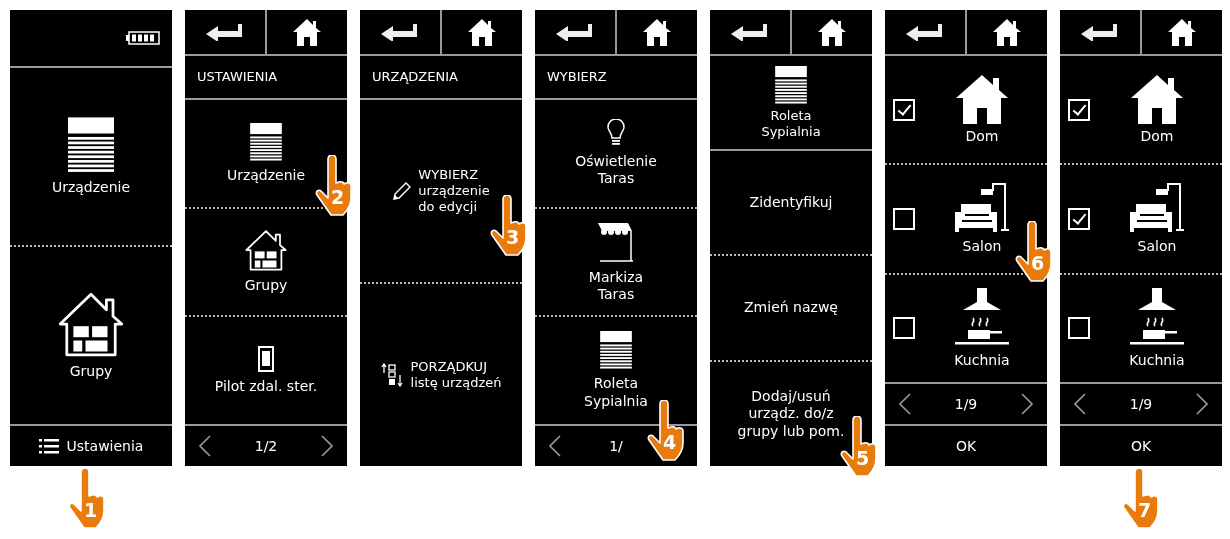 This screenshot has width=1230, height=539. What do you see at coordinates (91, 510) in the screenshot?
I see `step-number: 1` at bounding box center [91, 510].